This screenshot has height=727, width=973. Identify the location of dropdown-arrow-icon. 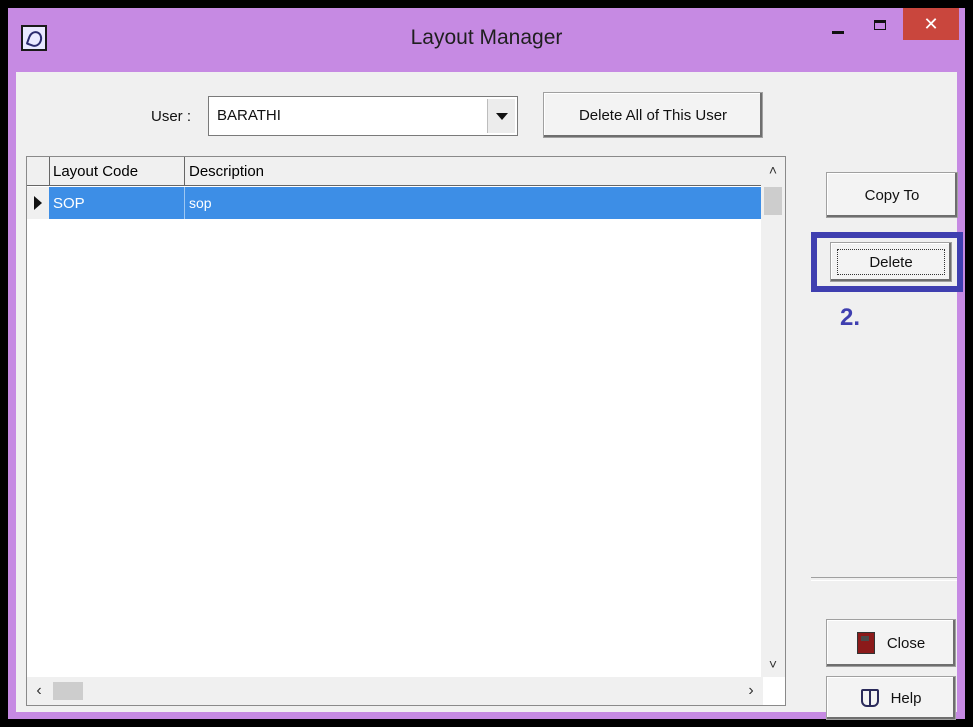
(501, 116).